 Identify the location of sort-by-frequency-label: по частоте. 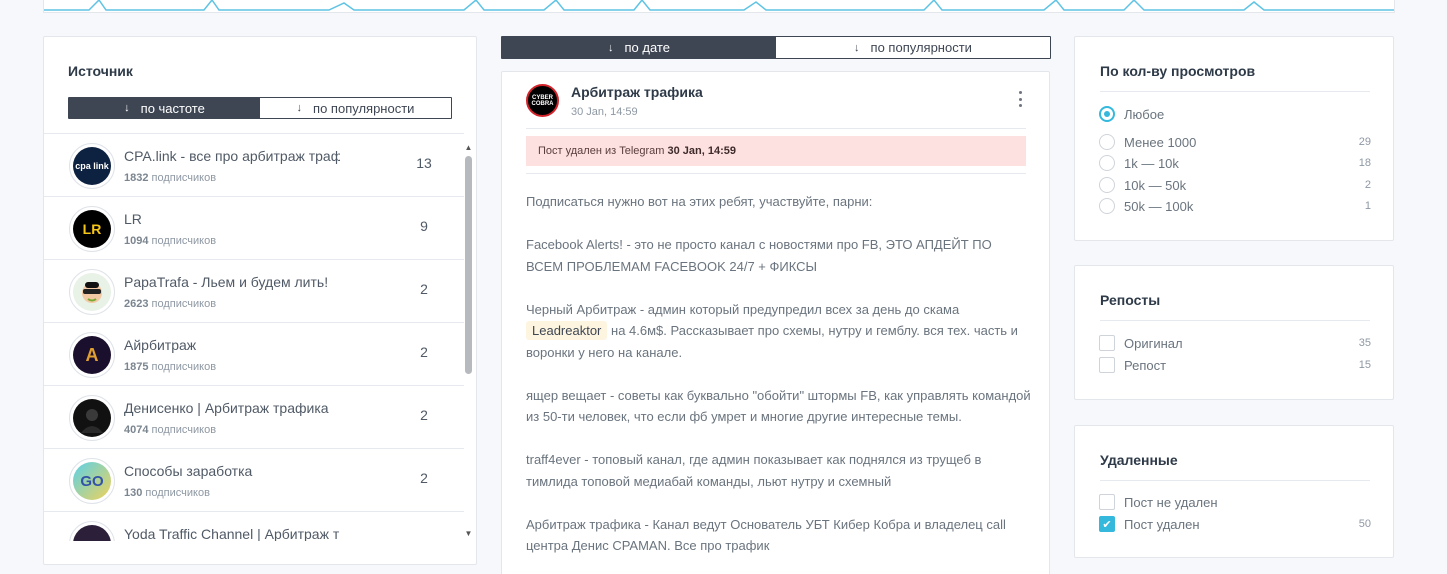
(172, 108).